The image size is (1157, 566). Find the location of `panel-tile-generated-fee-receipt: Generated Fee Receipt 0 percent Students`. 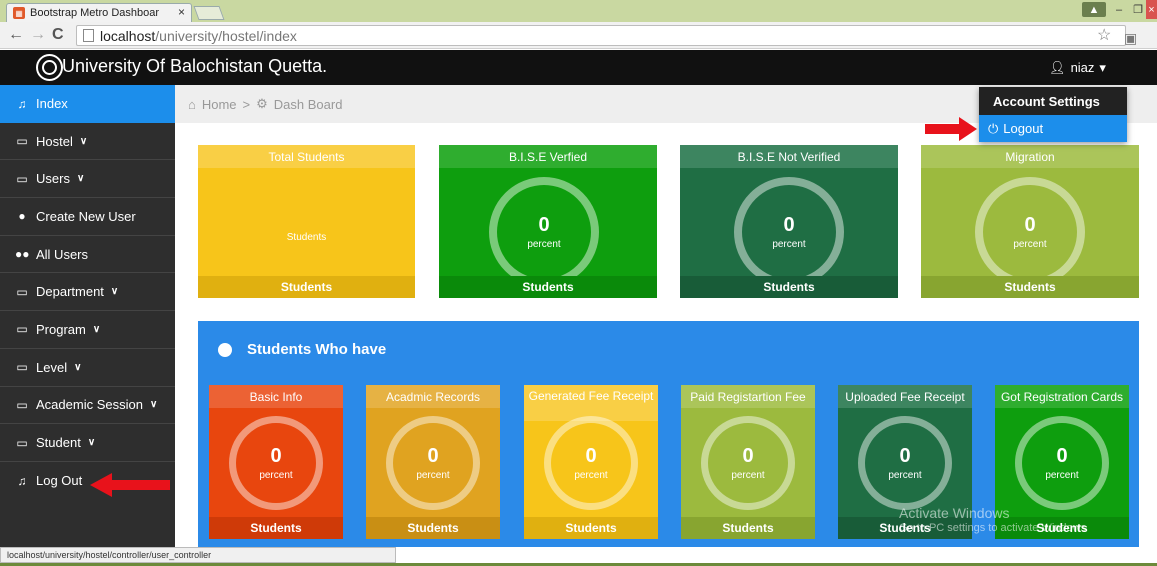

panel-tile-generated-fee-receipt: Generated Fee Receipt 0 percent Students is located at coordinates (591, 462).